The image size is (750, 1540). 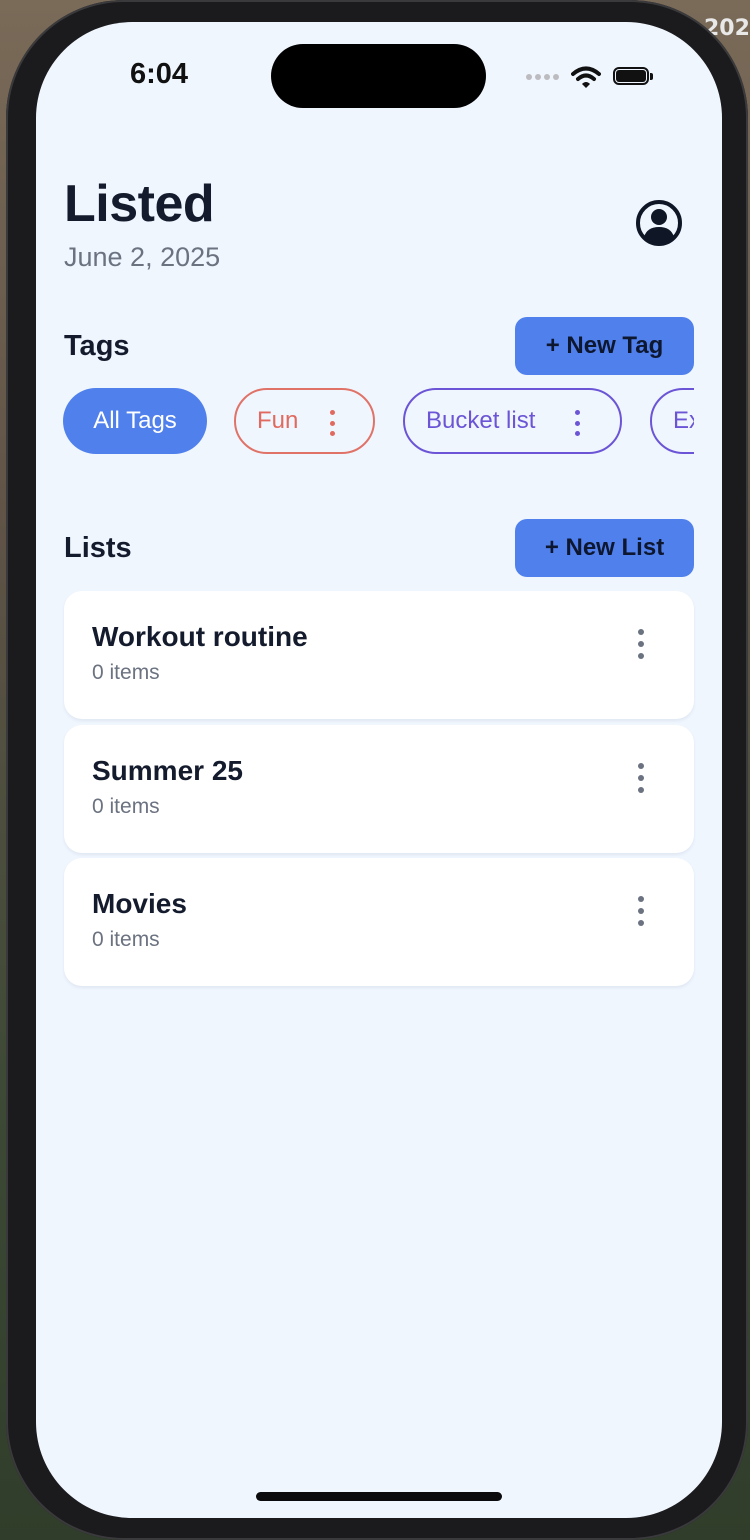 I want to click on status-time: 6:04, so click(x=159, y=74).